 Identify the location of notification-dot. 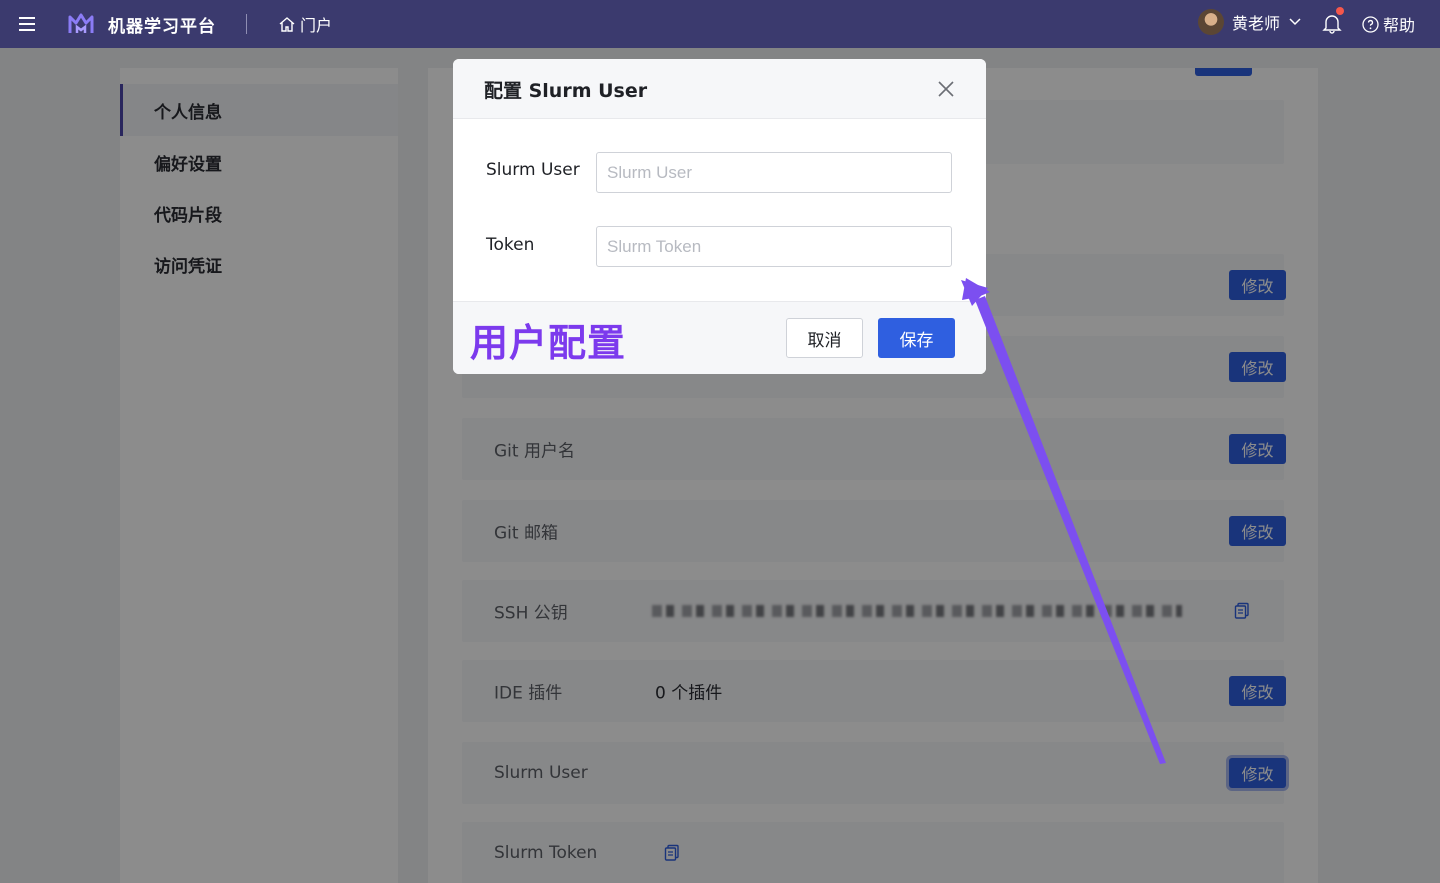
(1340, 11).